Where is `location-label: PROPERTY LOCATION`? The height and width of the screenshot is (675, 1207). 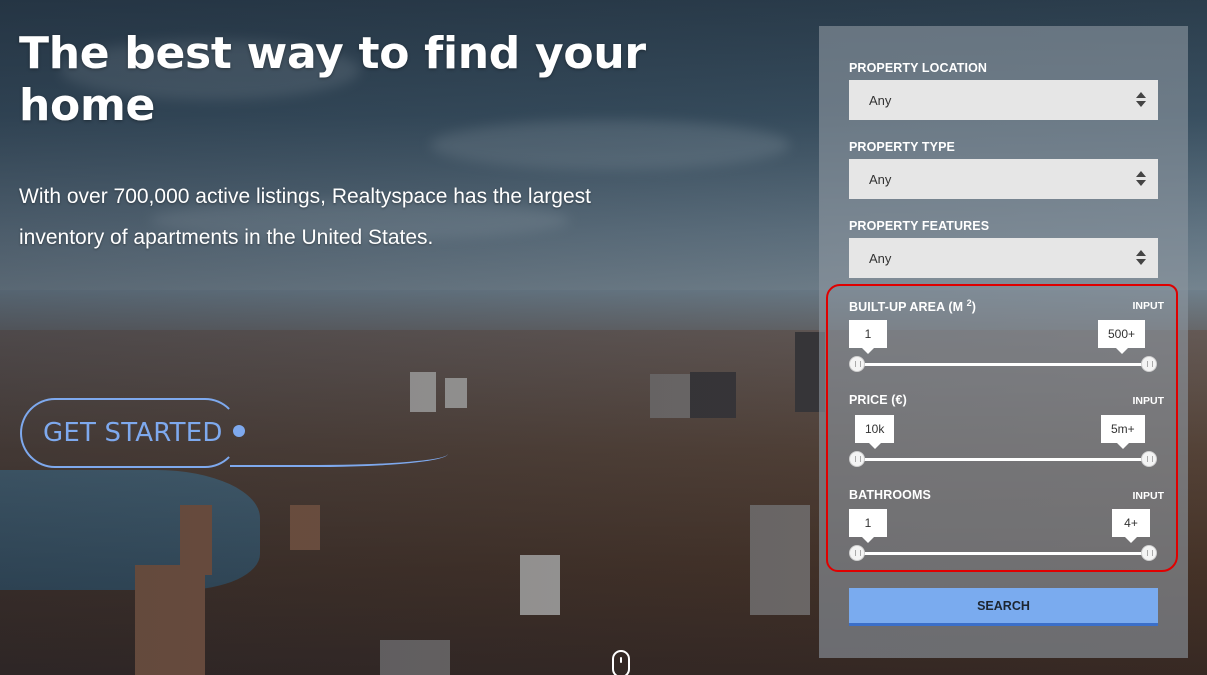
location-label: PROPERTY LOCATION is located at coordinates (918, 68).